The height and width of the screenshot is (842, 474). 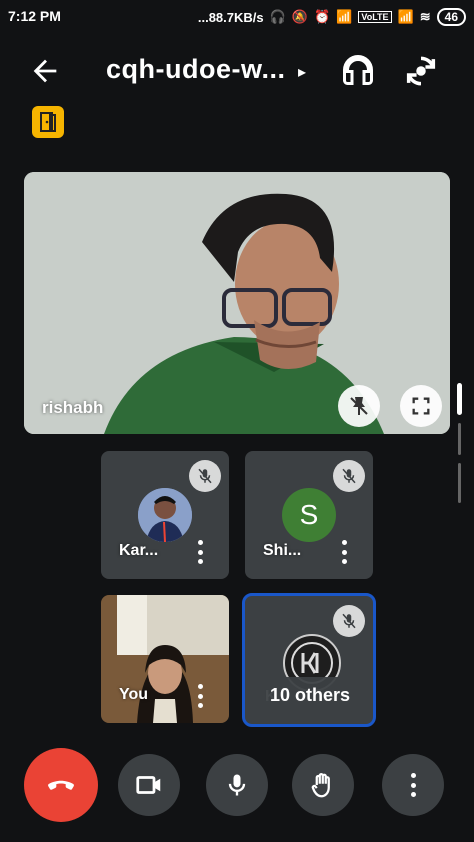 I want to click on others-count-pill: 10 others, so click(x=310, y=695).